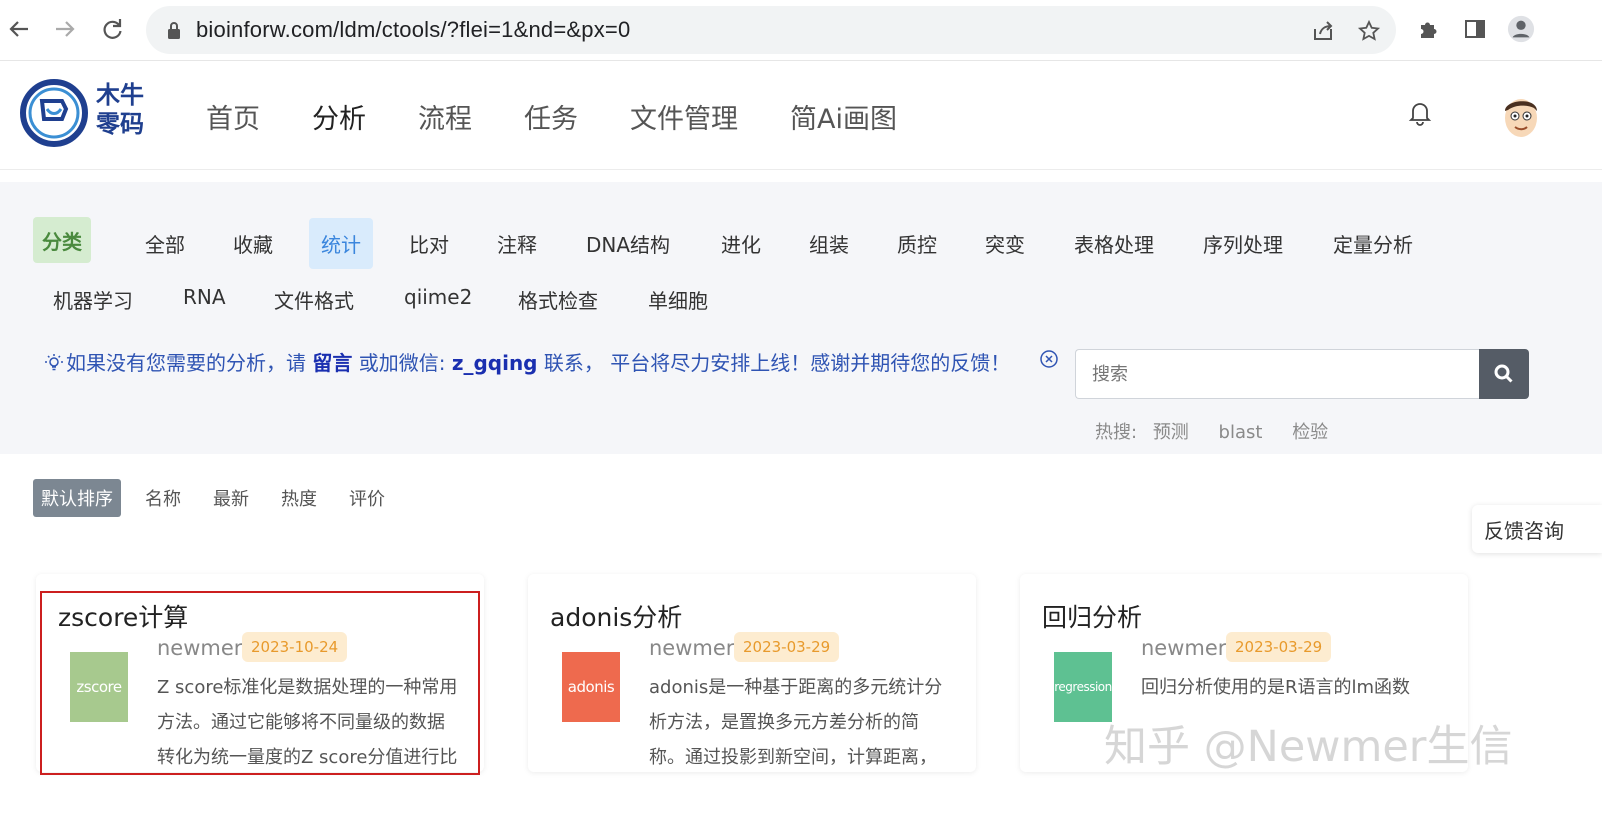 The height and width of the screenshot is (820, 1602). What do you see at coordinates (843, 116) in the screenshot?
I see `nav-ai-draw: 简Ai画图` at bounding box center [843, 116].